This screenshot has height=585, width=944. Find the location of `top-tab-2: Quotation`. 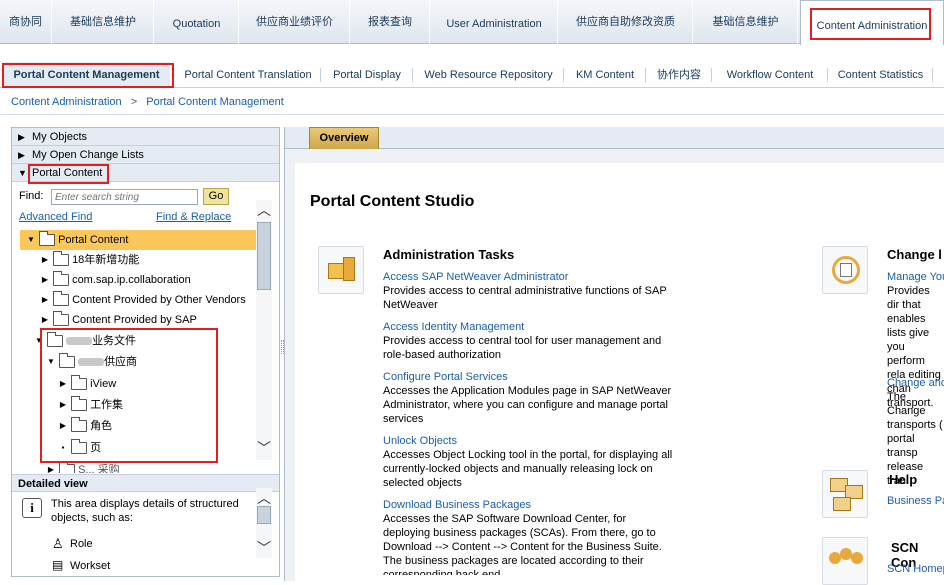

top-tab-2: Quotation is located at coordinates (197, 22).